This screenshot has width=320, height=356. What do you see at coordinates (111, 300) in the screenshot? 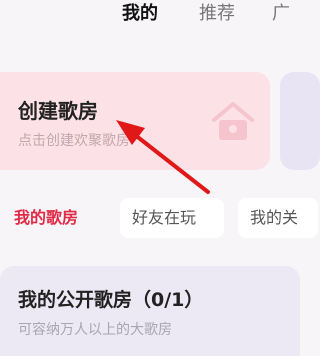
I see `public-rooms-title: 我的公开歌房（0/1）` at bounding box center [111, 300].